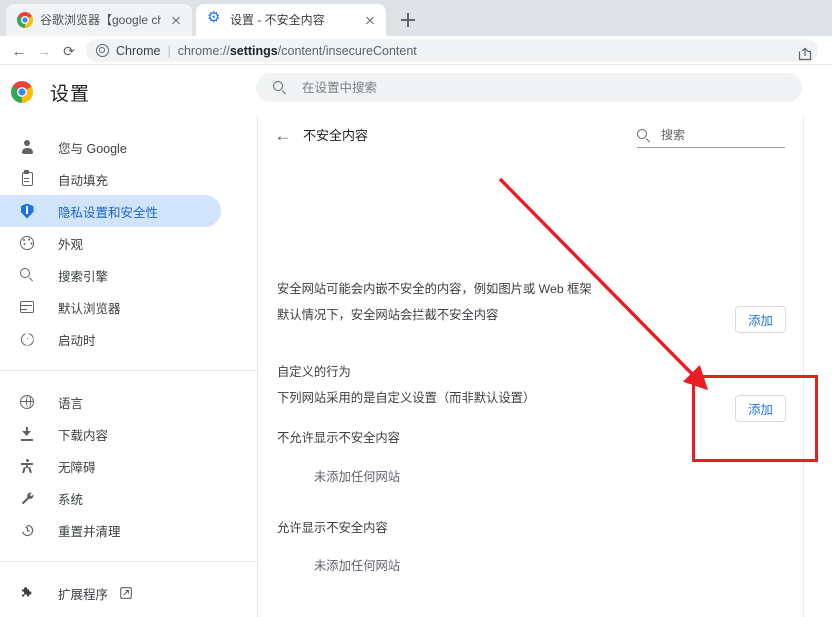 The image size is (832, 617). I want to click on sidebar-item-label: 默认浏览器, so click(89, 308).